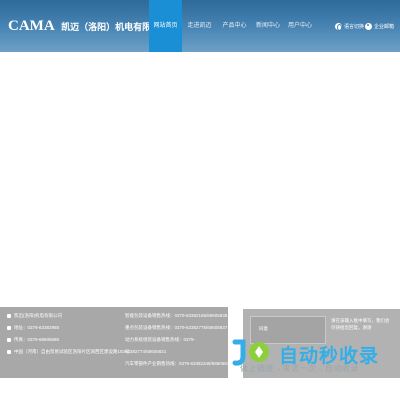  What do you see at coordinates (250, 352) in the screenshot?
I see `watermark-logo-icon` at bounding box center [250, 352].